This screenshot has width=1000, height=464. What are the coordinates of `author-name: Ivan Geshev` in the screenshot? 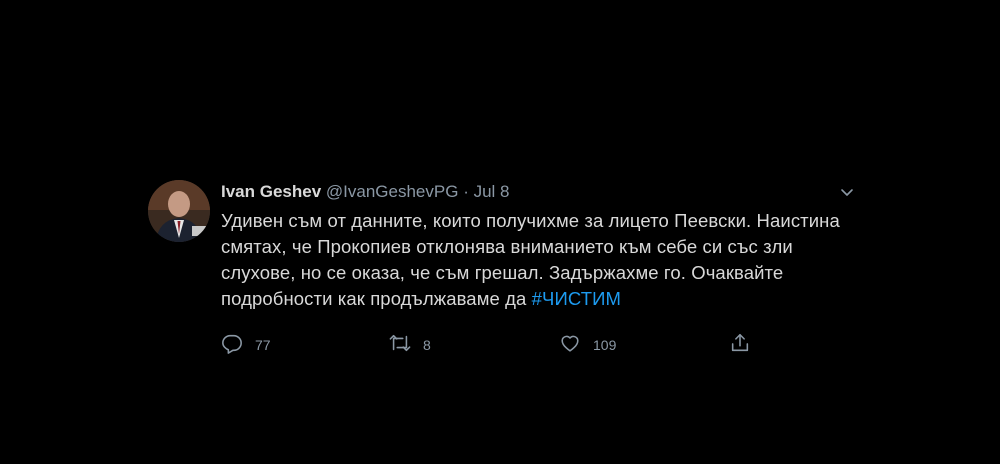 It's located at (271, 191).